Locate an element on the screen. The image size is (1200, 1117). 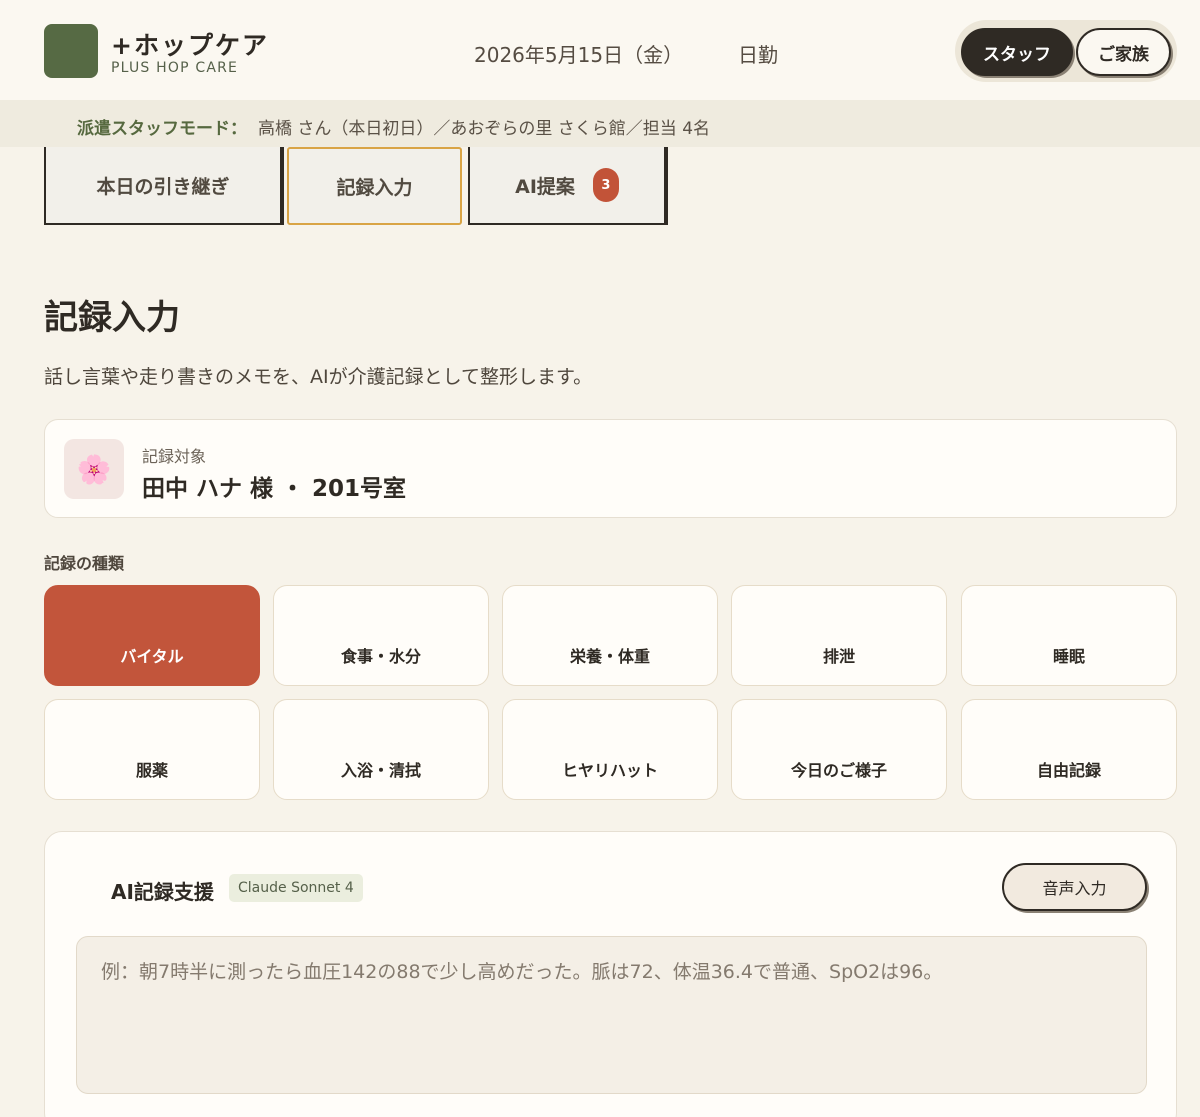
logo-icon is located at coordinates (71, 51).